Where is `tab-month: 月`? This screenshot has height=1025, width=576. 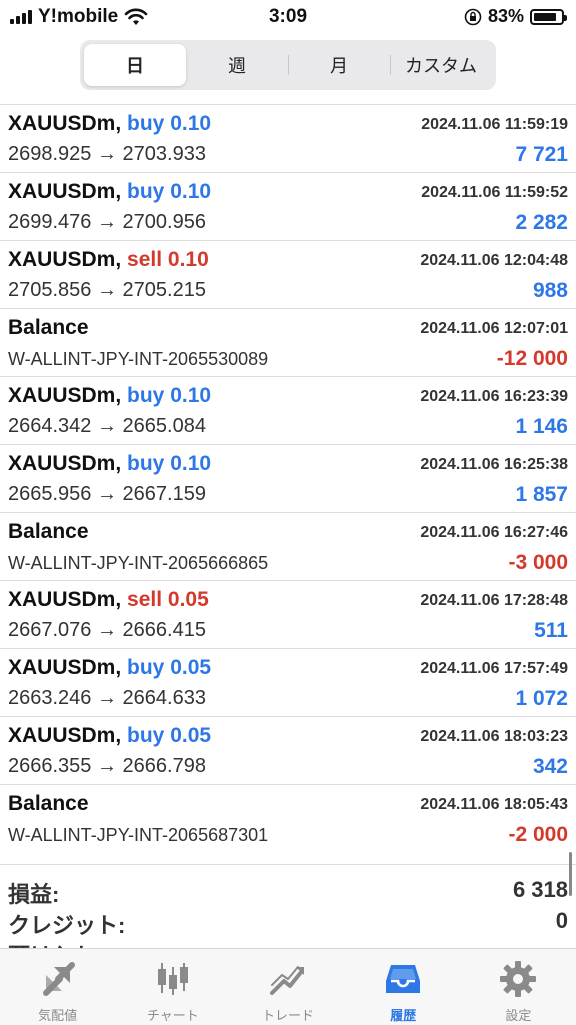
tab-month: 月 is located at coordinates (339, 65).